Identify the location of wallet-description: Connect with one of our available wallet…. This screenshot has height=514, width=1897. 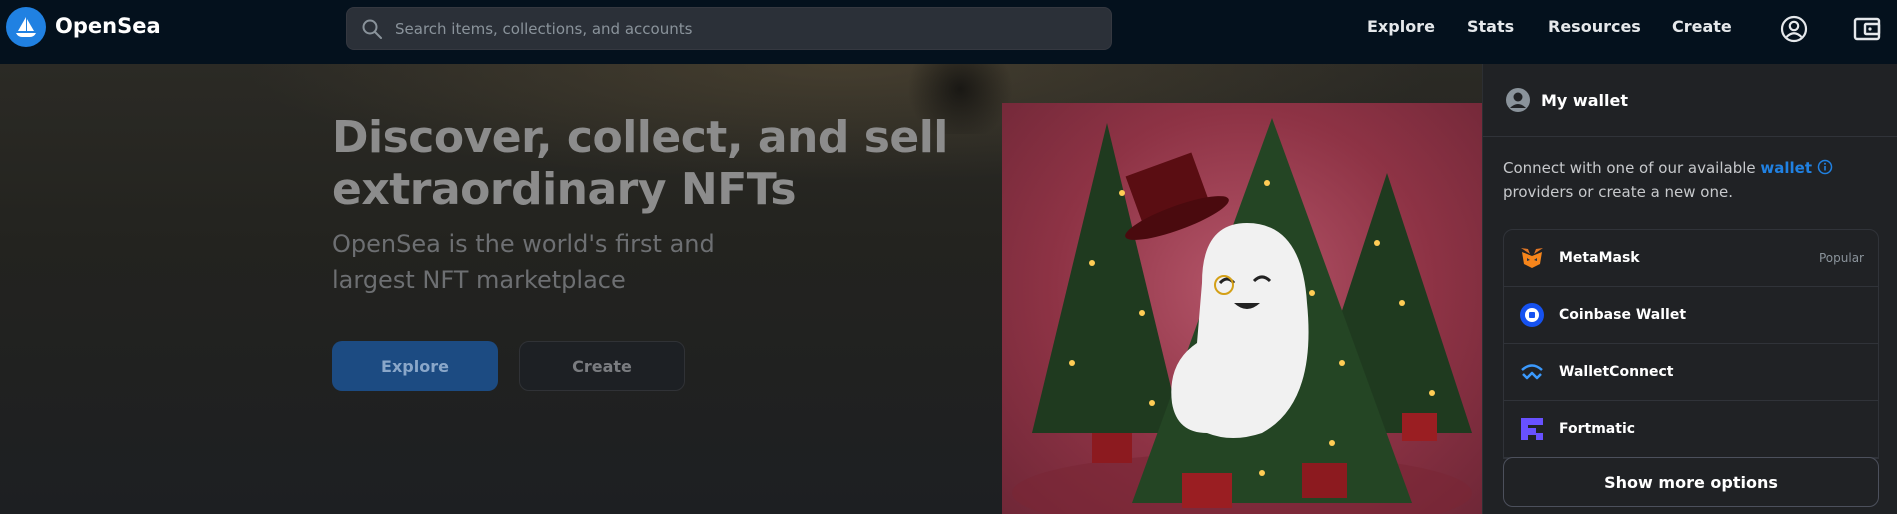
(1693, 180).